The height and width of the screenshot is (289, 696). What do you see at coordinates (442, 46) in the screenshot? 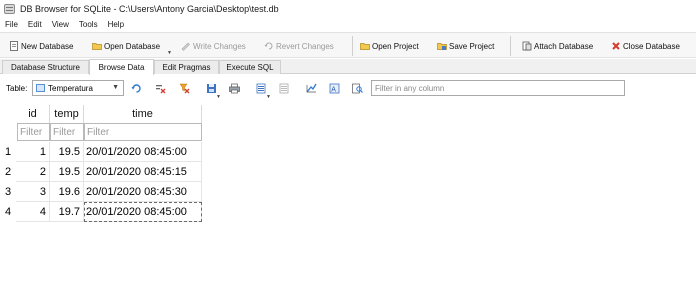
I see `save-project-icon` at bounding box center [442, 46].